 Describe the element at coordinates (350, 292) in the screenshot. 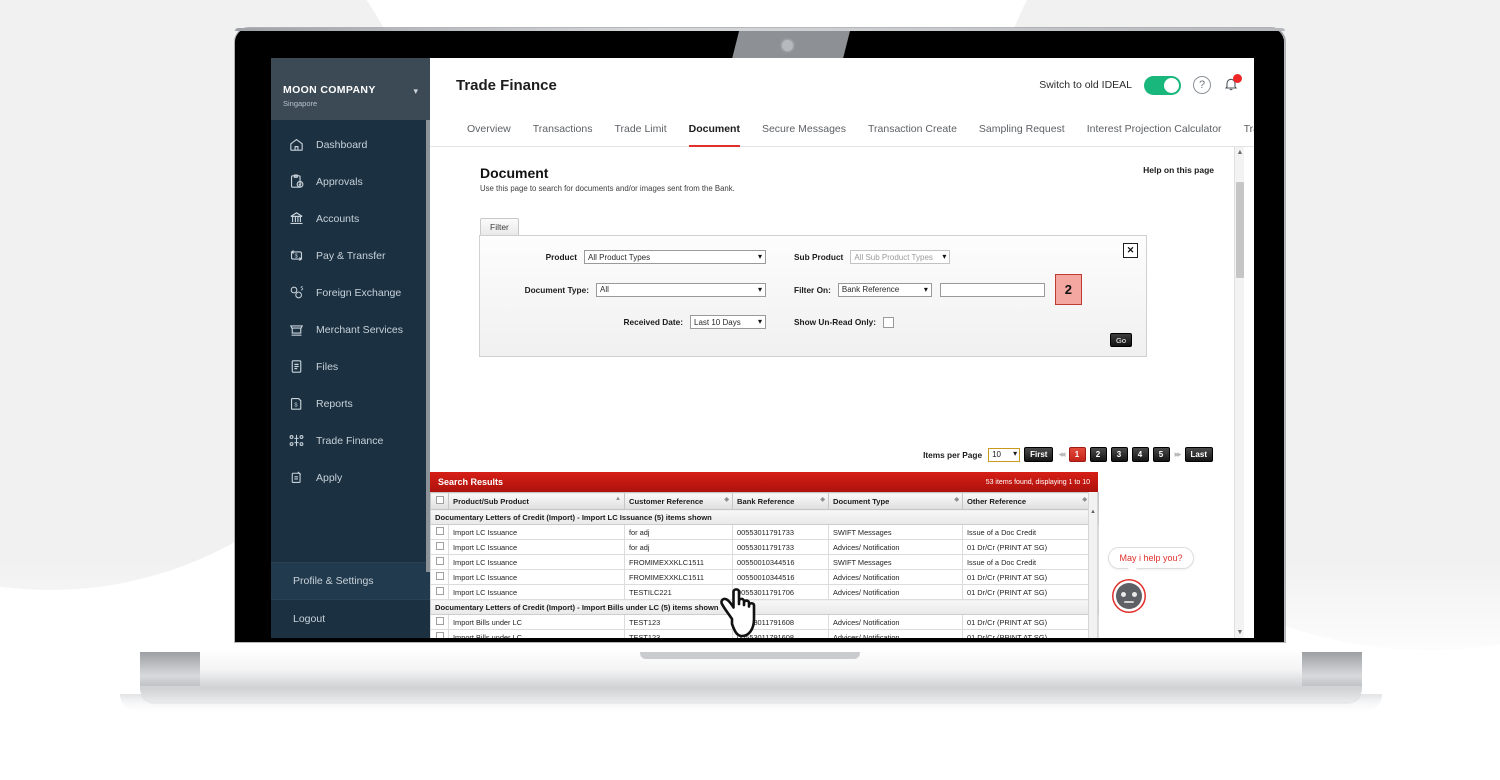

I see `sidebar-item-foreign-exchange: Foreign Exchange` at that location.